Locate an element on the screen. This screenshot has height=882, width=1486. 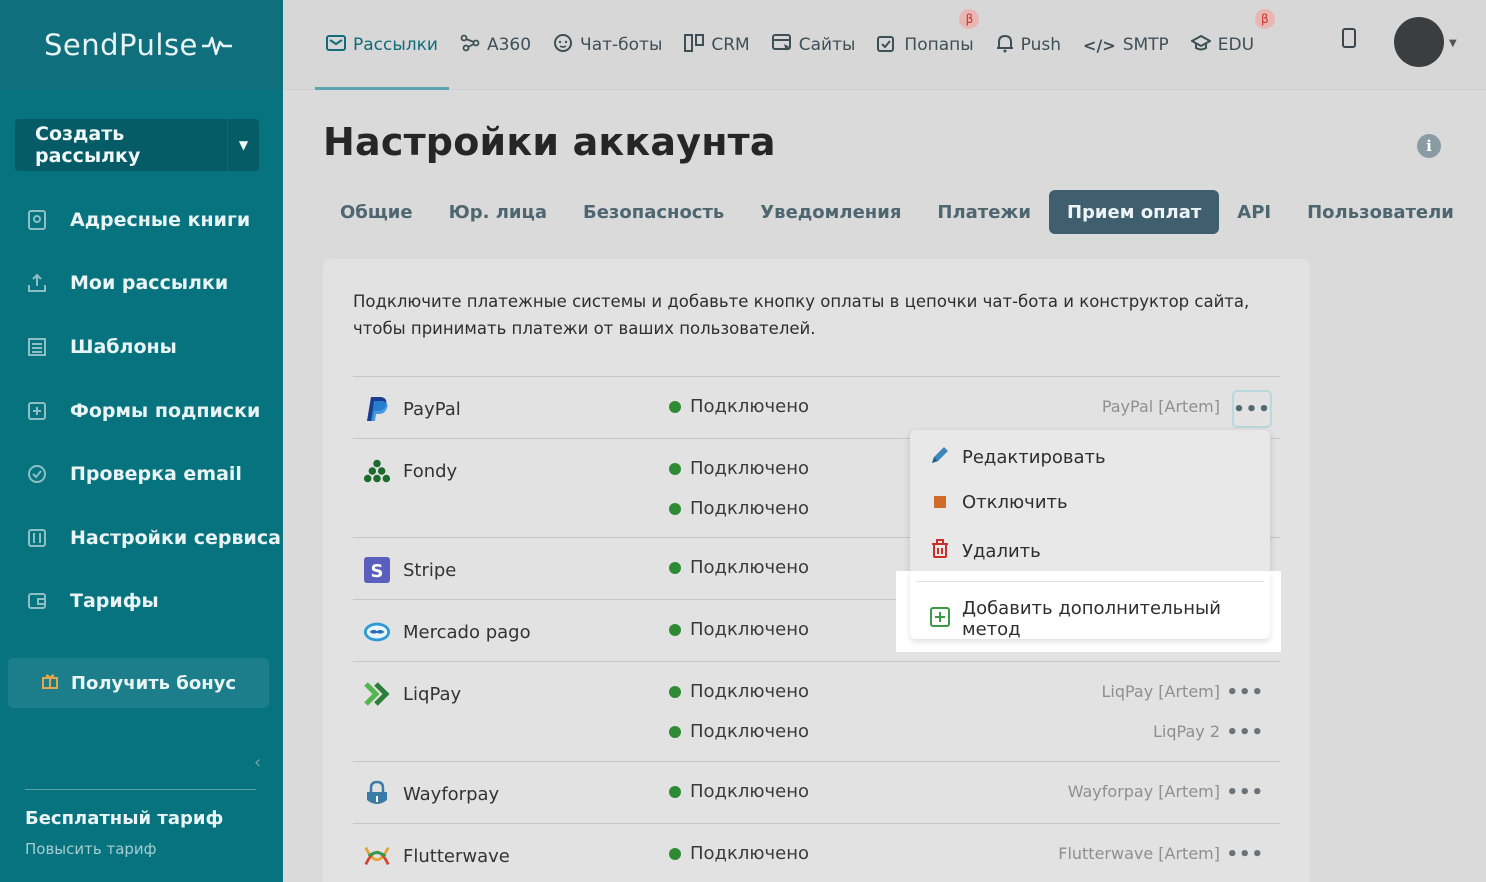
tab-users: Пользователи is located at coordinates (1380, 212).